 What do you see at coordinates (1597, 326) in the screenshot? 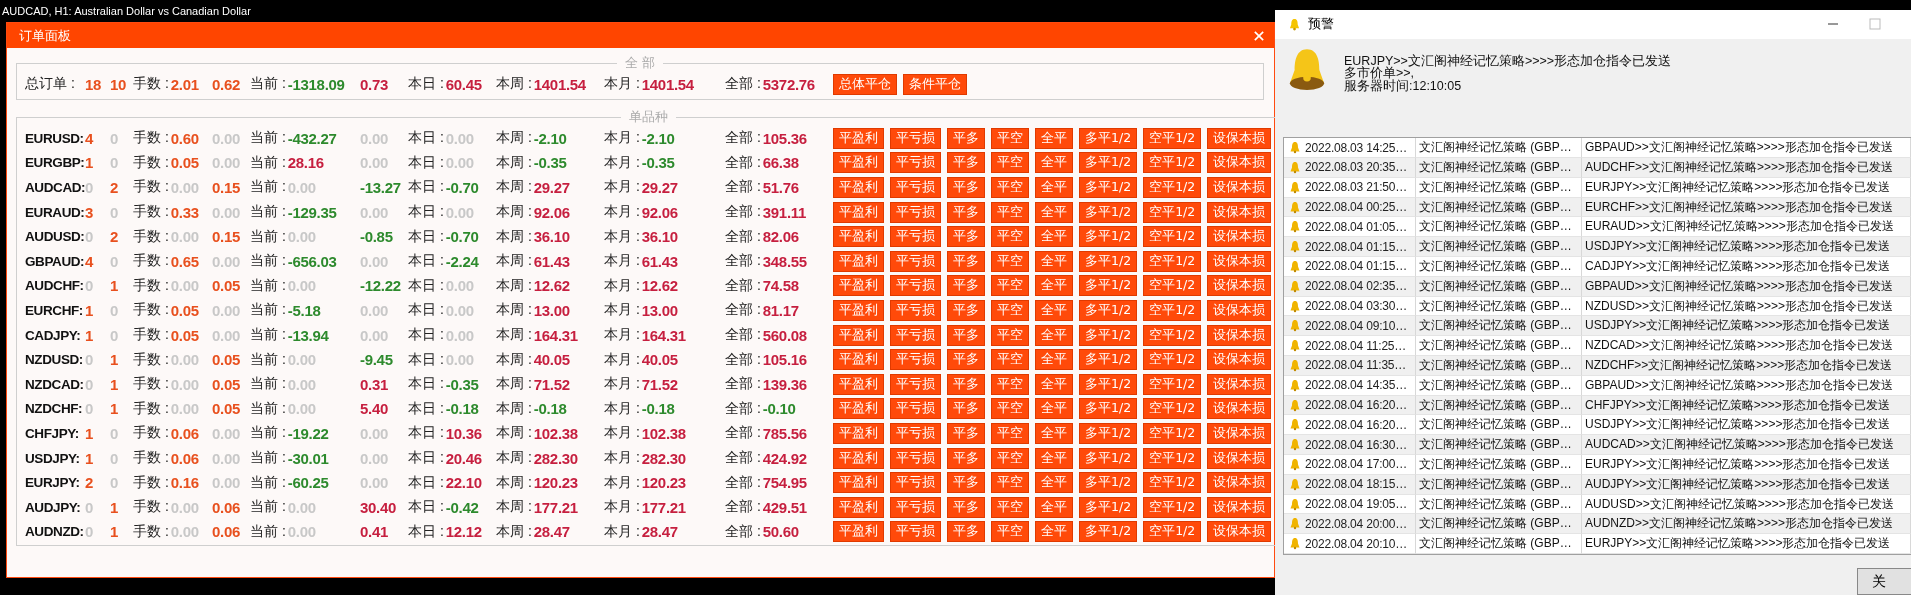
I see `list-row: 2022.08.04 09:10… 文汇阁神经记忆策略 (GBP… USDJPY>>文汇阁神经记忆策略>>>>形态加仓指令已发送` at bounding box center [1597, 326].